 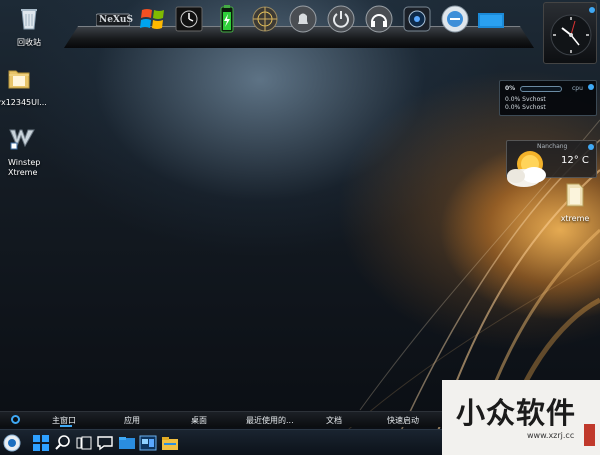 I want to click on dock-item-network, so click(x=265, y=19).